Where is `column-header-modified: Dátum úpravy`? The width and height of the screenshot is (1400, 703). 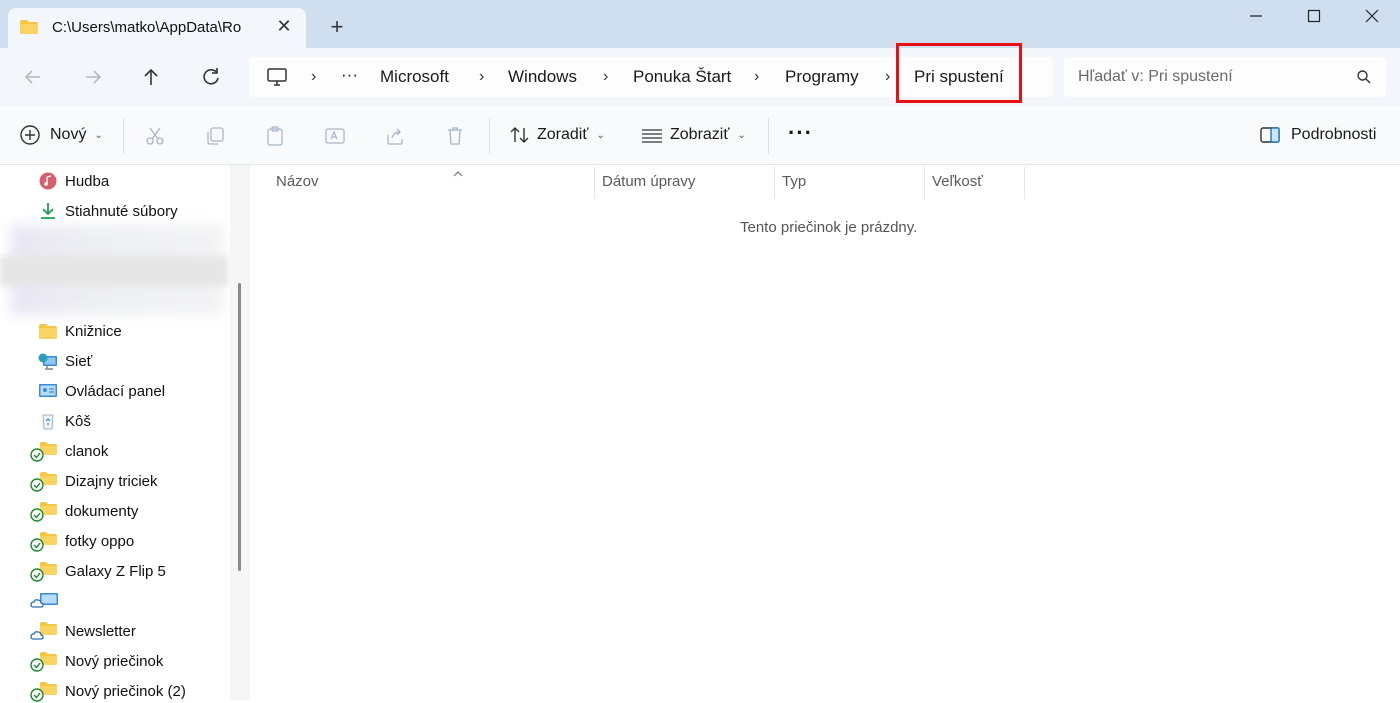 column-header-modified: Dátum úpravy is located at coordinates (687, 186).